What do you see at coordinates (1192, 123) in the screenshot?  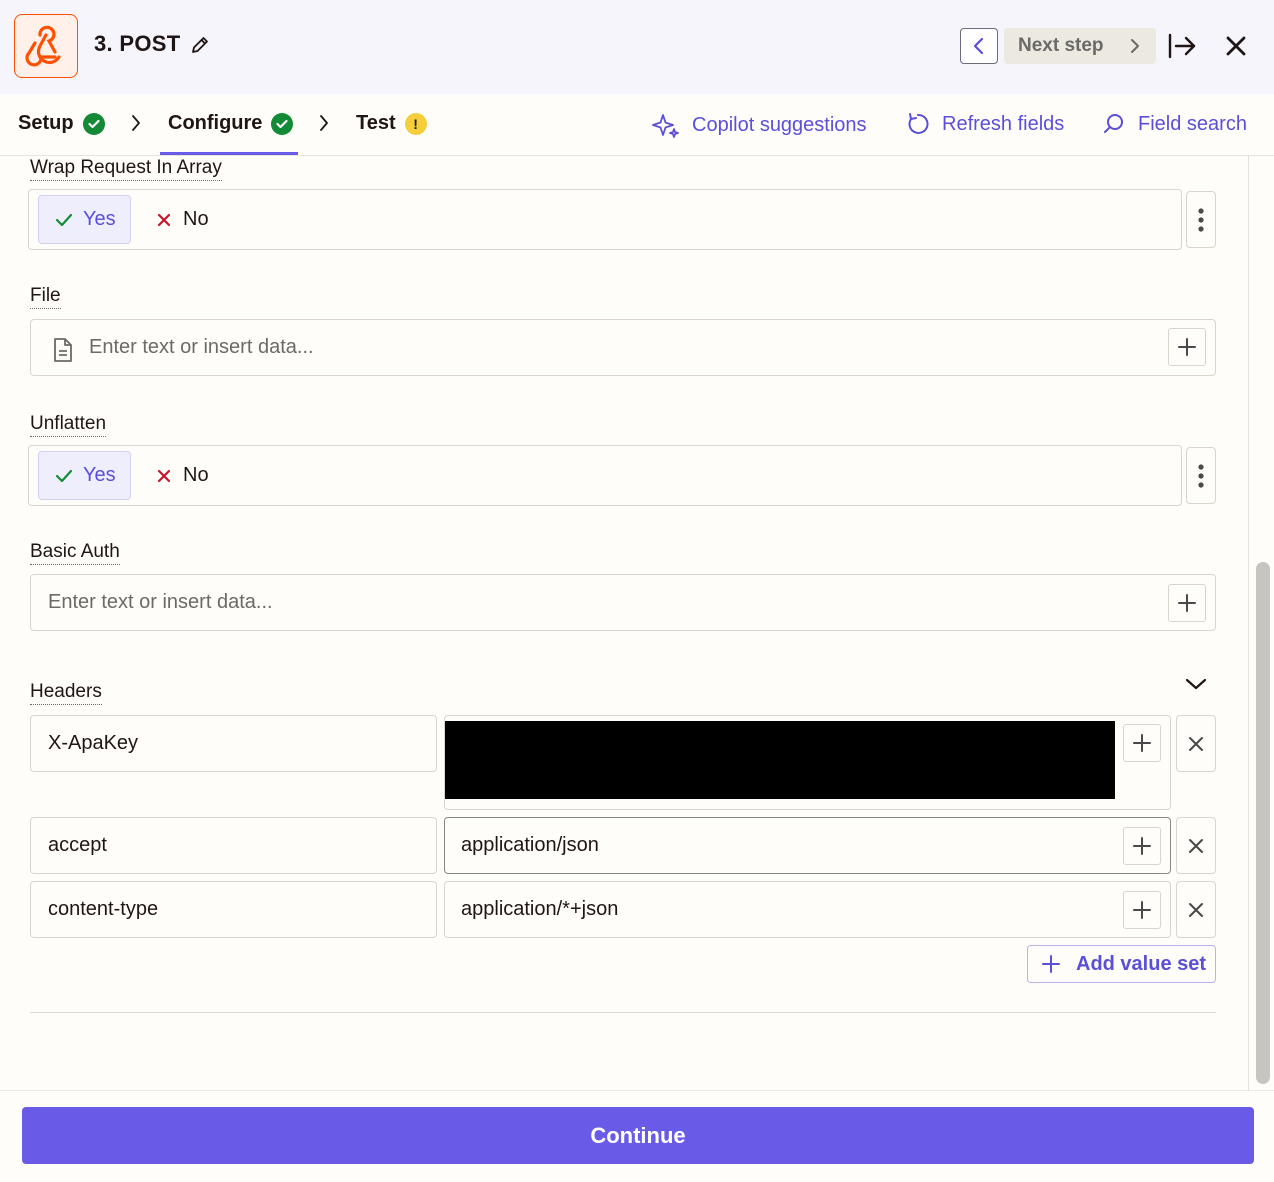 I see `field-search-label: Field search` at bounding box center [1192, 123].